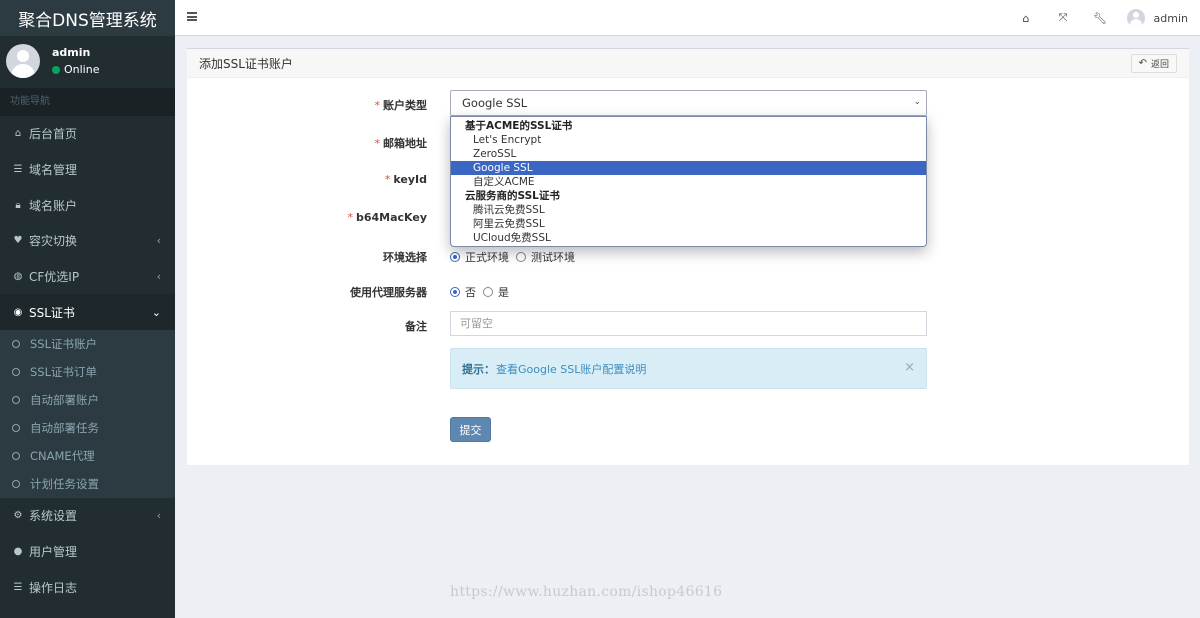  I want to click on top-navbar: ⌂ ⤧ 🔧︎ admin, so click(687, 18).